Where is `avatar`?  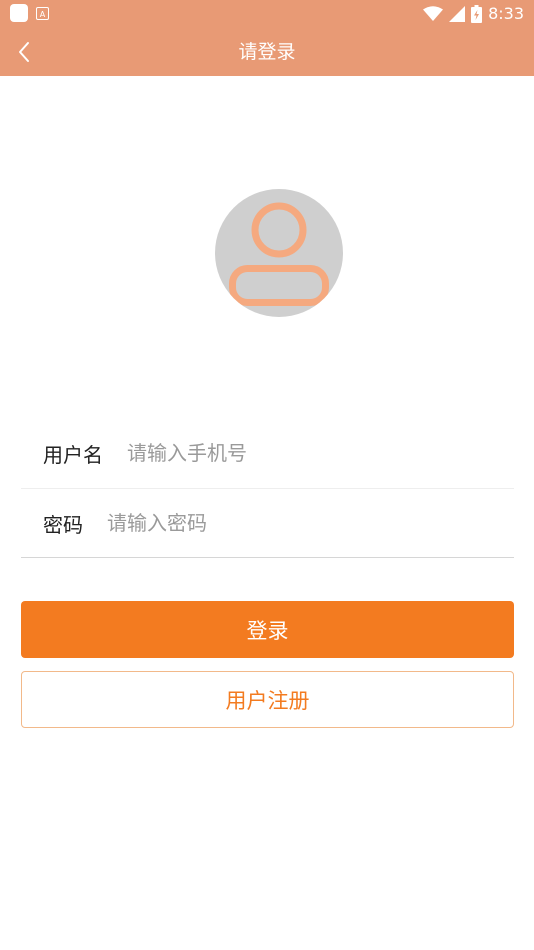 avatar is located at coordinates (279, 253).